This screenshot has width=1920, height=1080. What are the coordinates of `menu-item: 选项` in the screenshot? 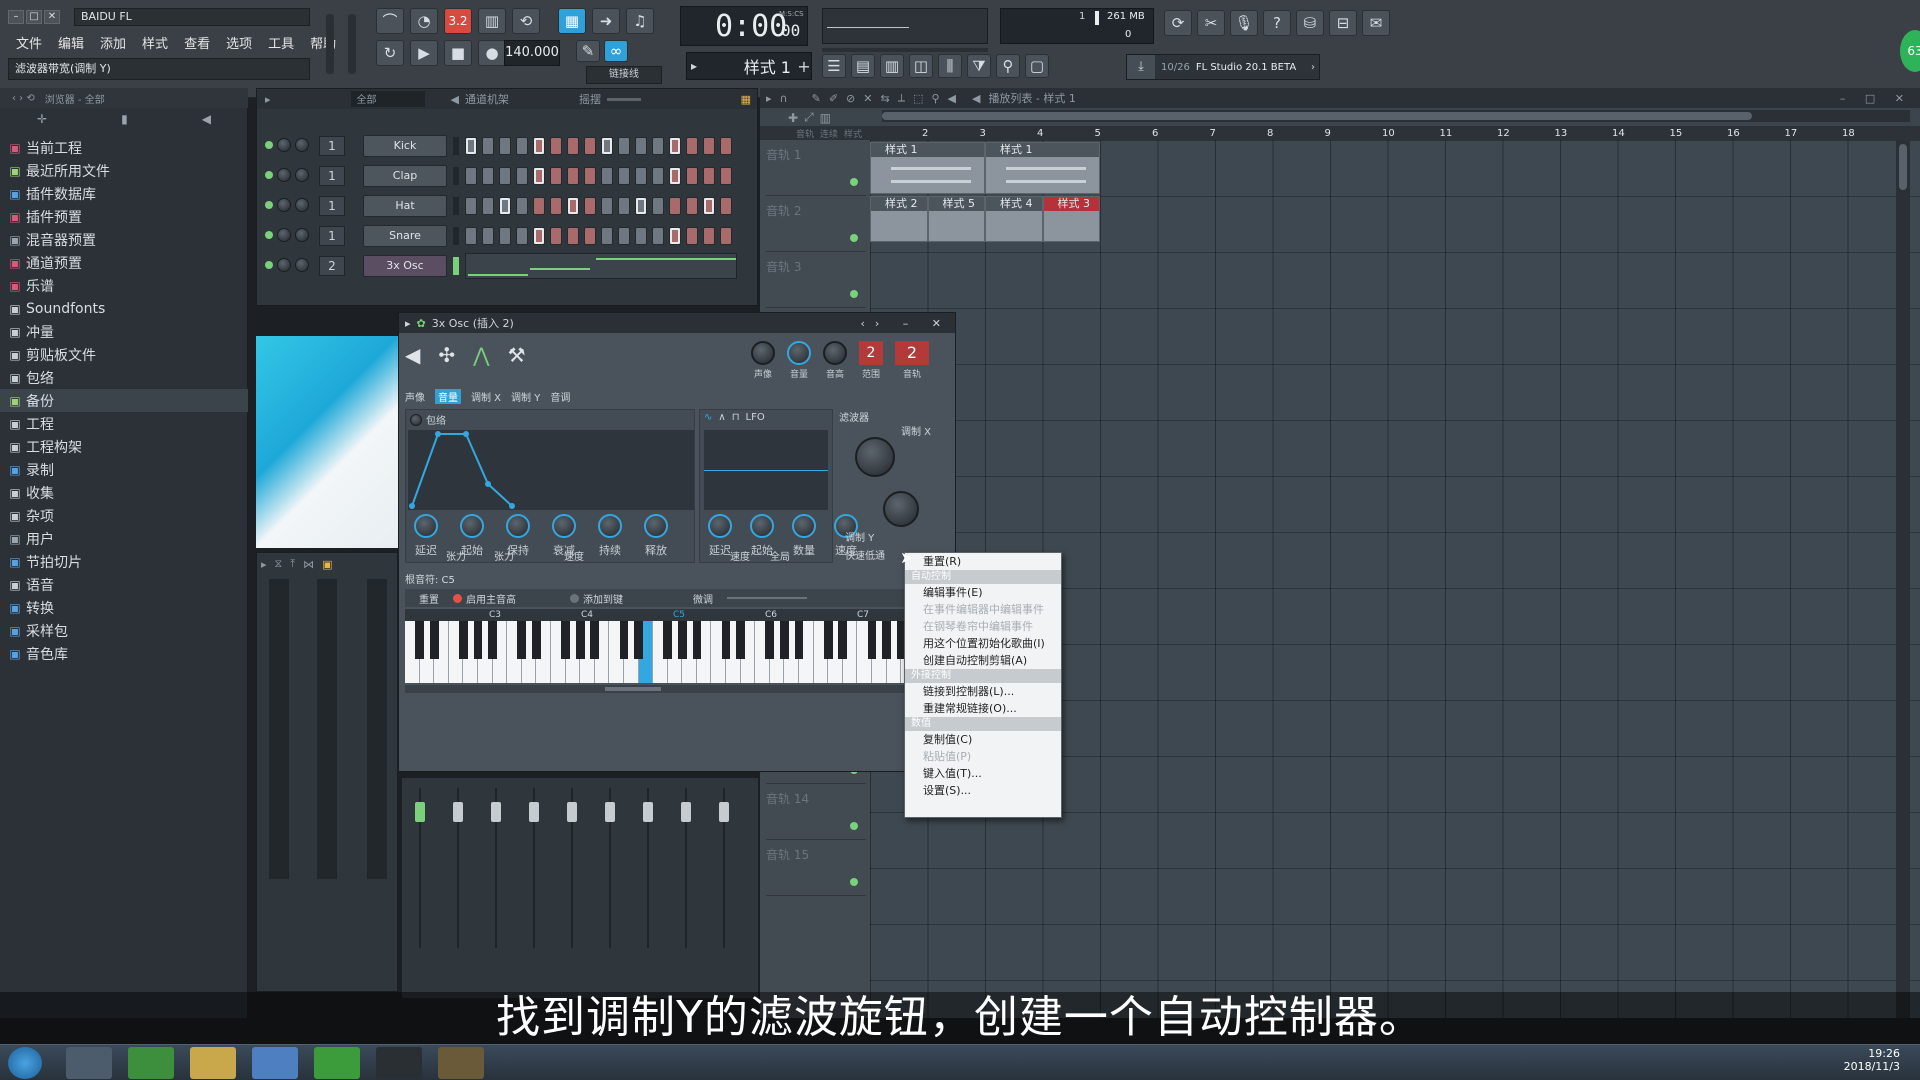 It's located at (239, 42).